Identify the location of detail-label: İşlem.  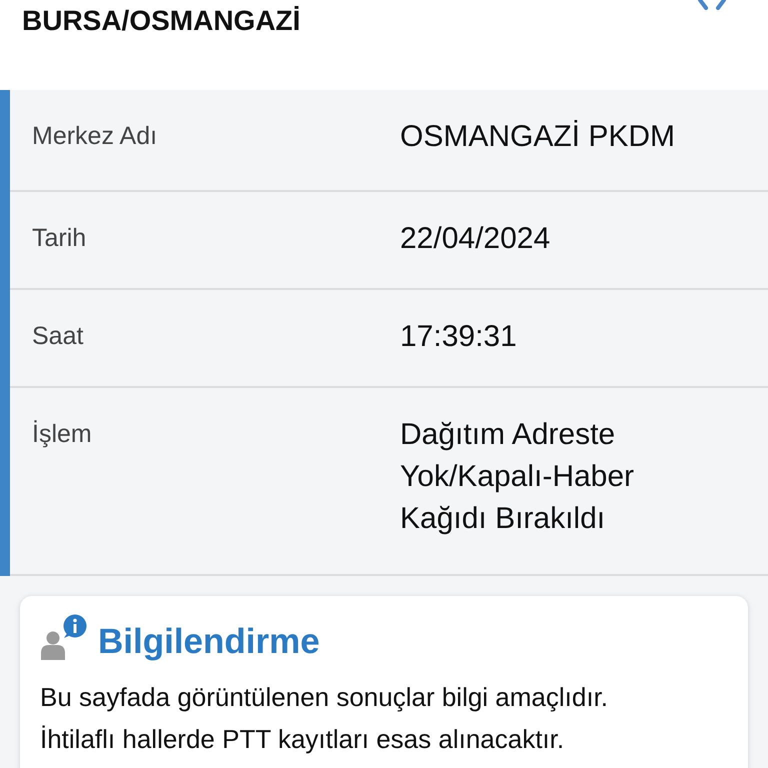
(62, 435).